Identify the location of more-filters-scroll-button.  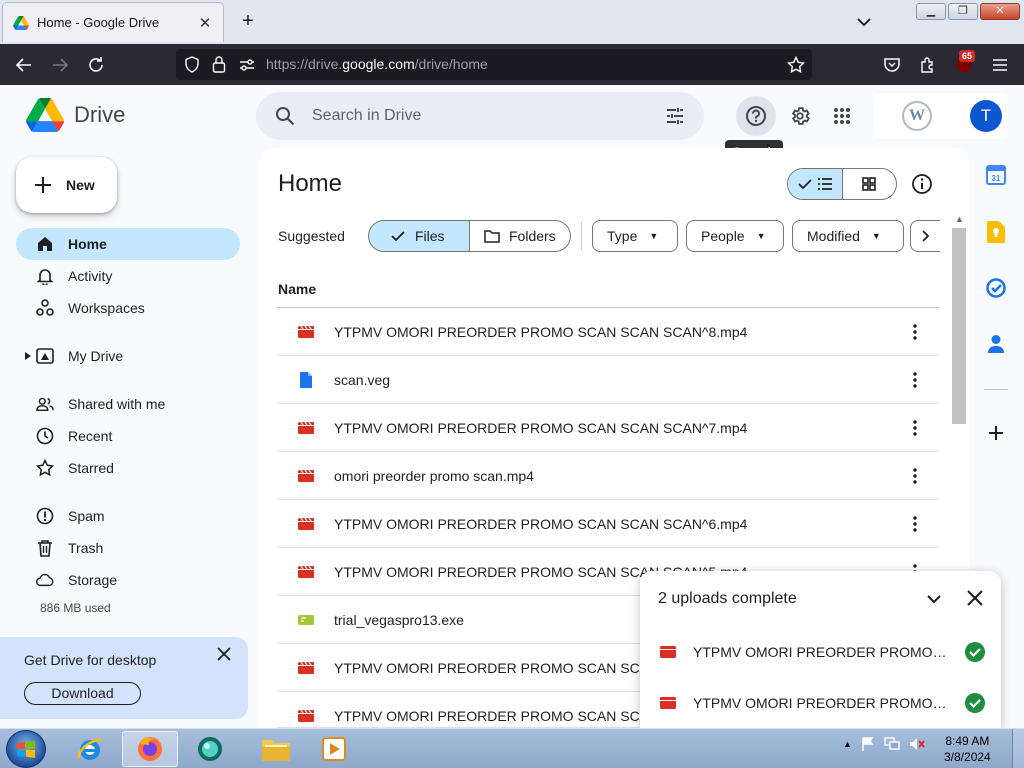
(925, 236).